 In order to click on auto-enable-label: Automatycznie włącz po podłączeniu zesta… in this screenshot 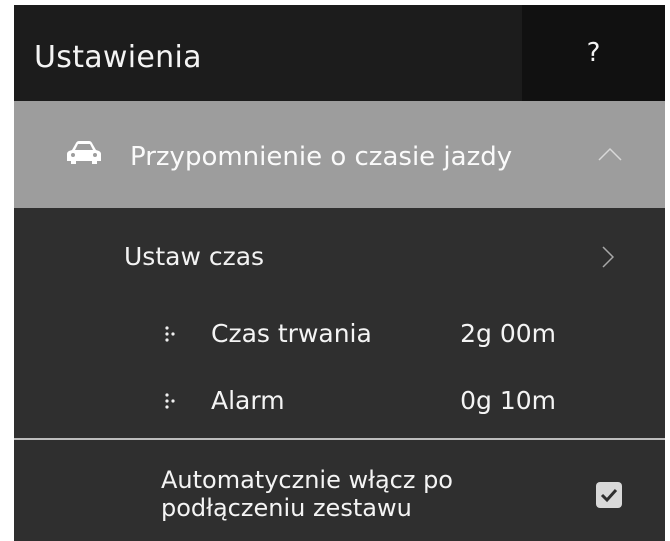, I will do `click(361, 494)`.